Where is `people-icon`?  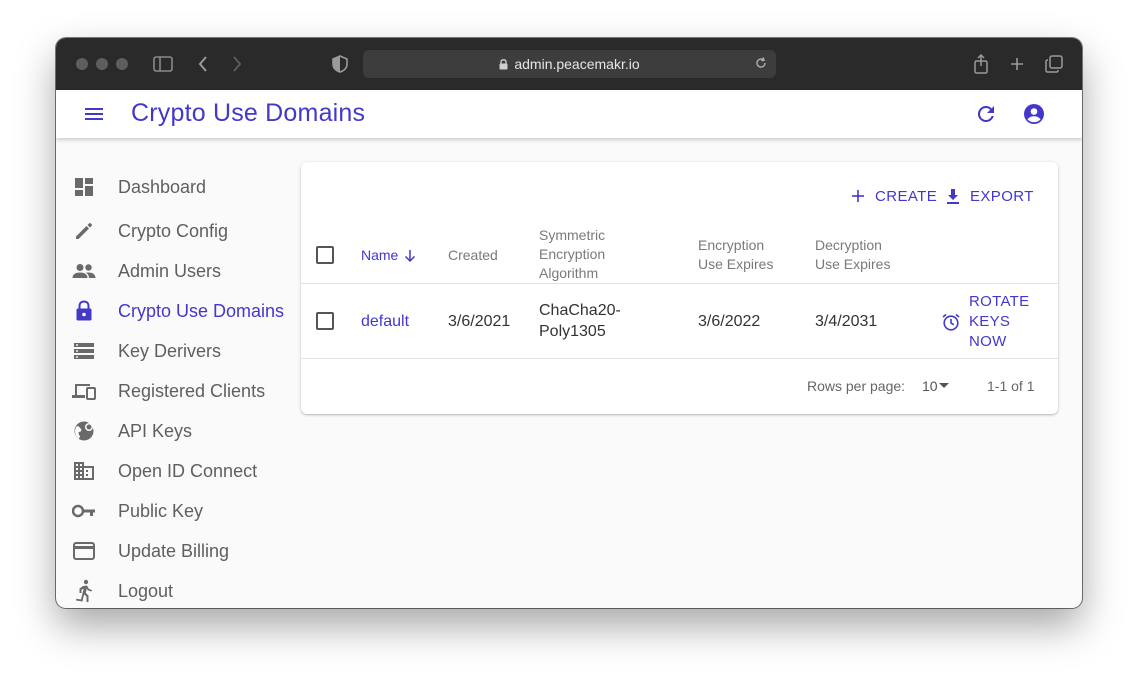 people-icon is located at coordinates (84, 271).